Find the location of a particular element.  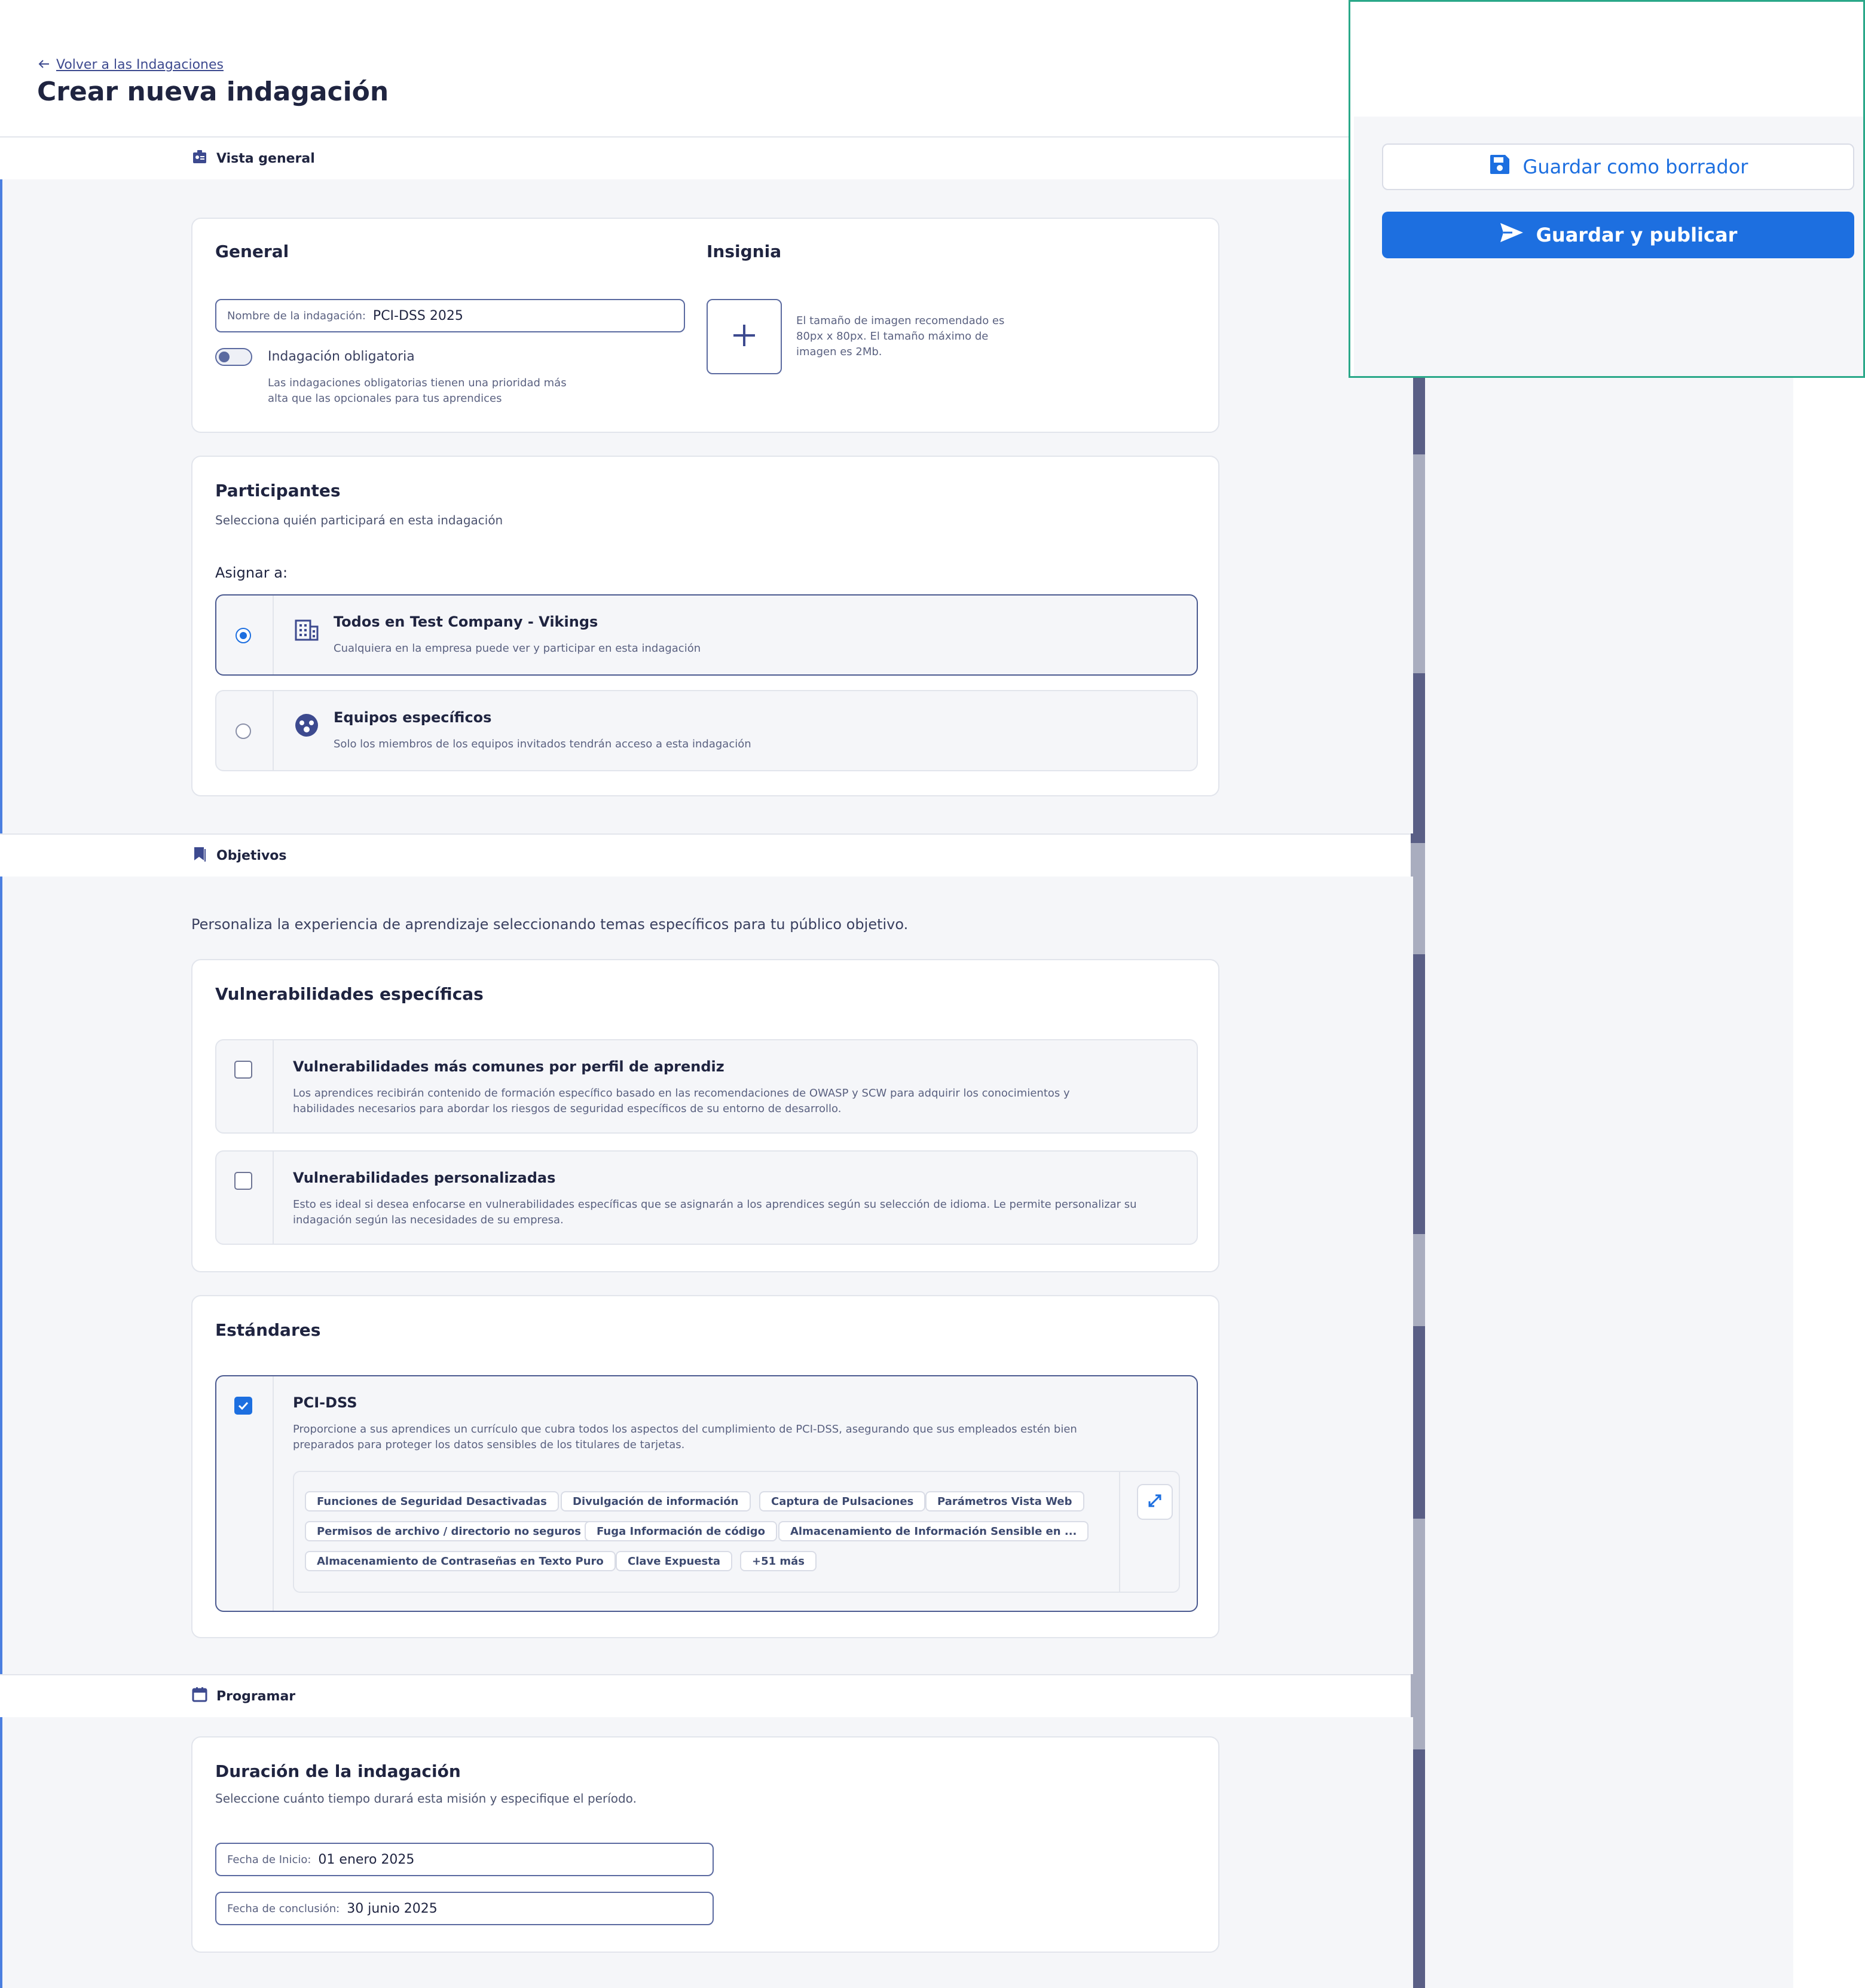

floppy-disk-icon is located at coordinates (1499, 167).